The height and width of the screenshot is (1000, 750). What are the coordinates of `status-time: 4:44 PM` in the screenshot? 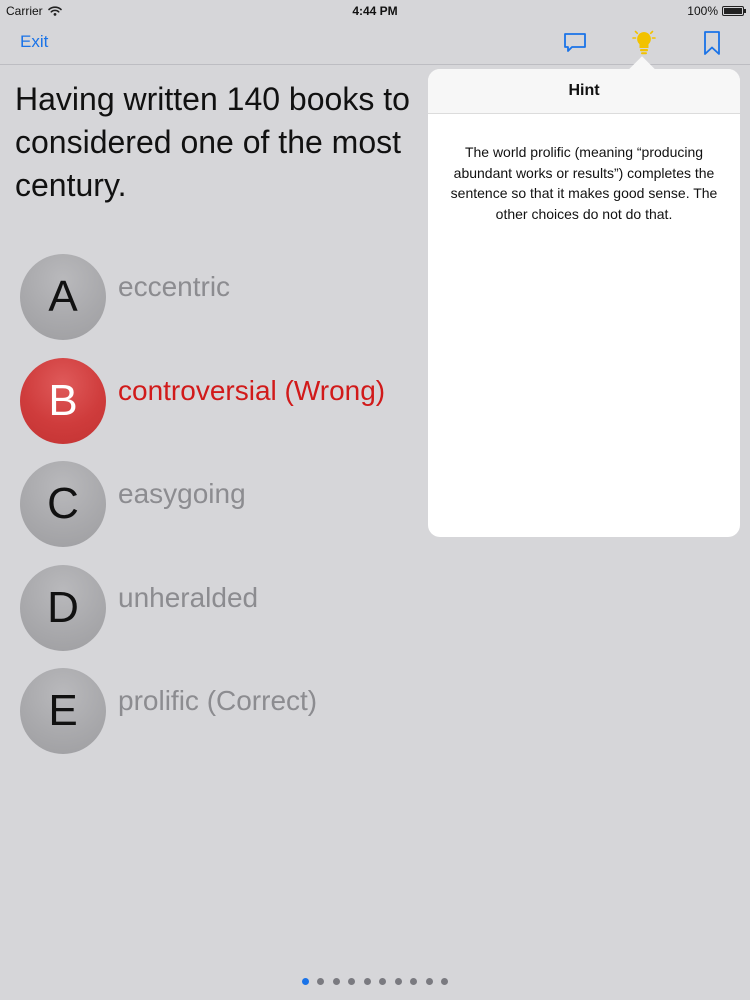 It's located at (375, 11).